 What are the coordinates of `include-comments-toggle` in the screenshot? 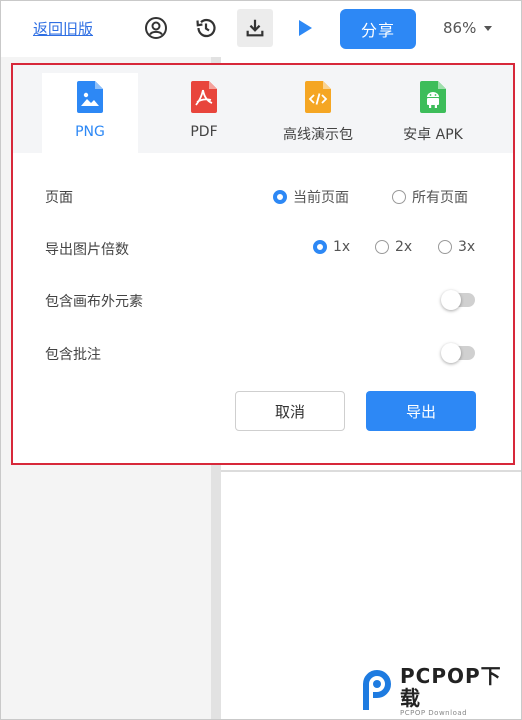 It's located at (458, 353).